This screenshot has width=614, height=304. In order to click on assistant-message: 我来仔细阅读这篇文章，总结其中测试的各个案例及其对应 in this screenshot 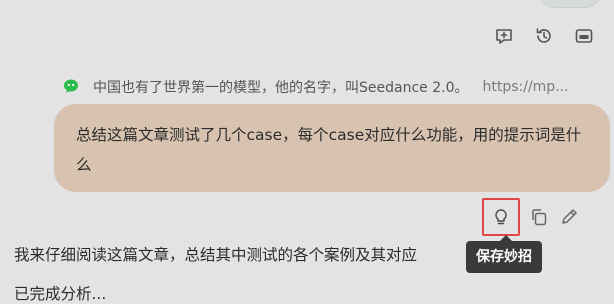, I will do `click(216, 255)`.